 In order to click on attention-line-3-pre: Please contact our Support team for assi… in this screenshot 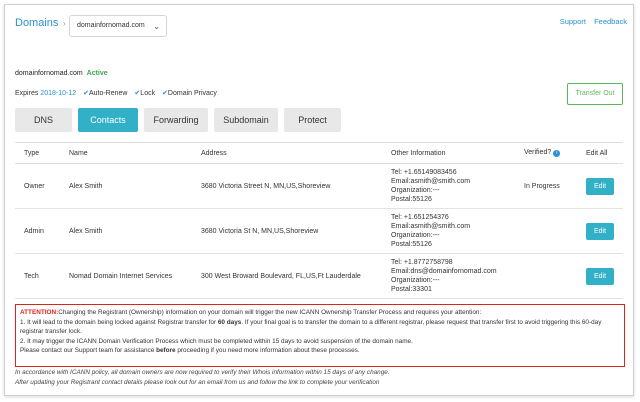, I will do `click(88, 351)`.